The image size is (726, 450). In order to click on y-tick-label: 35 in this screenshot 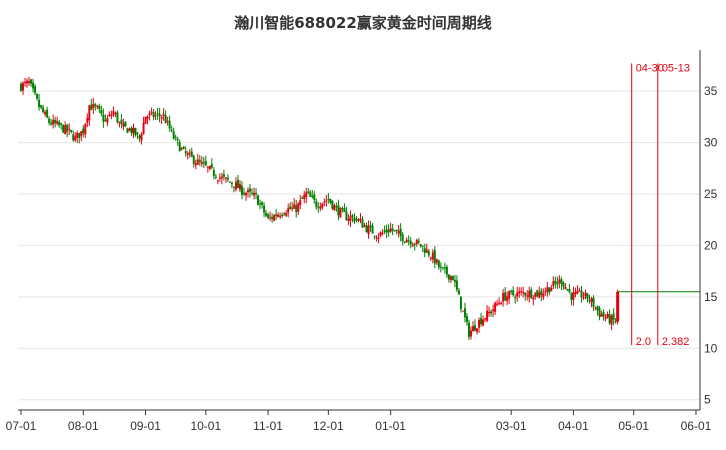, I will do `click(711, 91)`.